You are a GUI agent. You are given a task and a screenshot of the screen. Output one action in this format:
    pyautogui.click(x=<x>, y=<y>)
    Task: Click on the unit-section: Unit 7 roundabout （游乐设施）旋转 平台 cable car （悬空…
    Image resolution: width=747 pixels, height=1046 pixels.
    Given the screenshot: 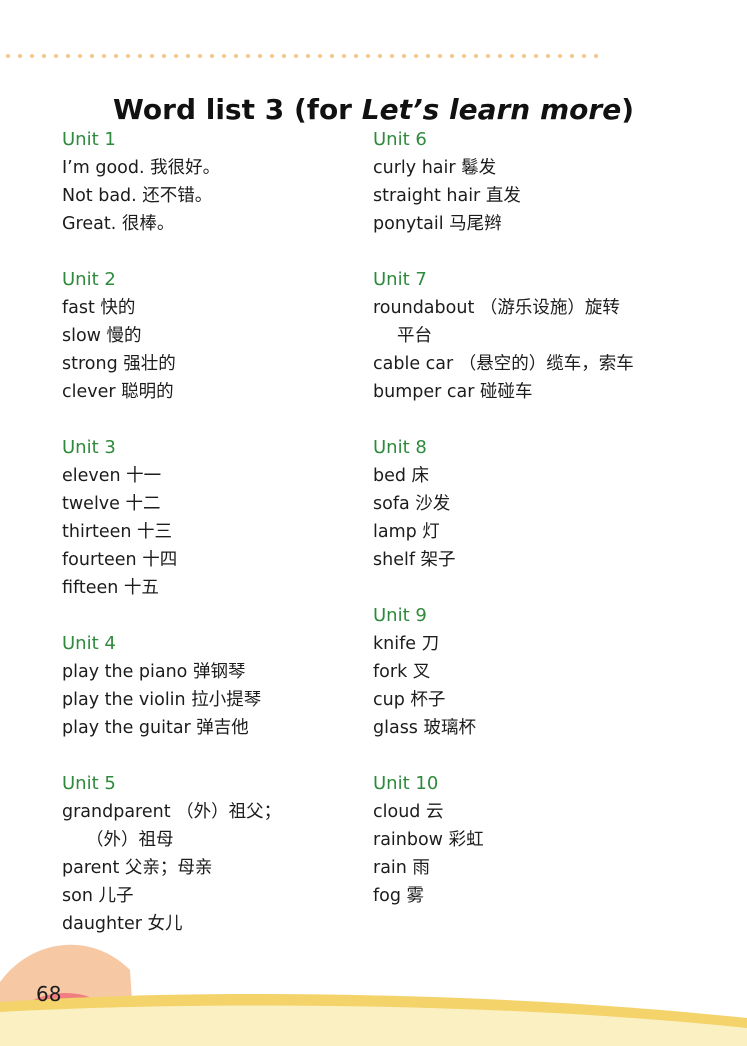 What is the action you would take?
    pyautogui.click(x=543, y=336)
    